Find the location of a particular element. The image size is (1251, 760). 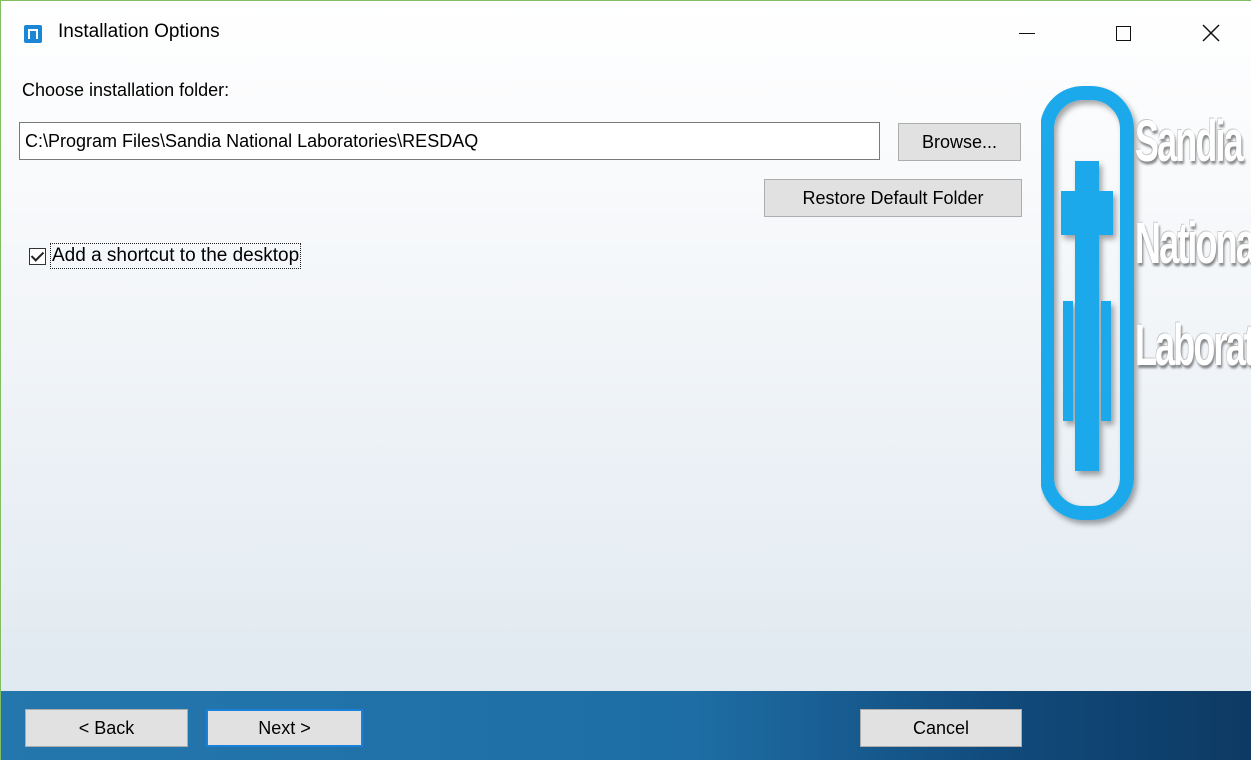

next-button: Next > is located at coordinates (284, 728).